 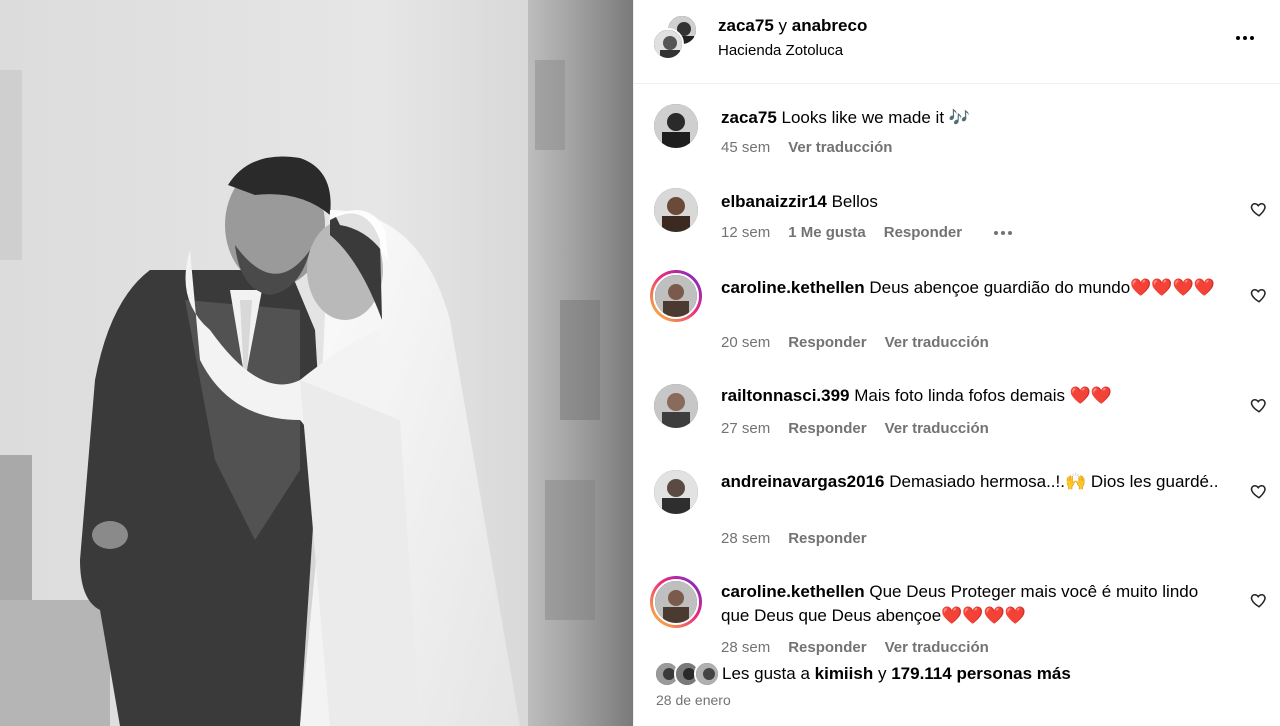 What do you see at coordinates (1003, 232) in the screenshot?
I see `comment-options-icon` at bounding box center [1003, 232].